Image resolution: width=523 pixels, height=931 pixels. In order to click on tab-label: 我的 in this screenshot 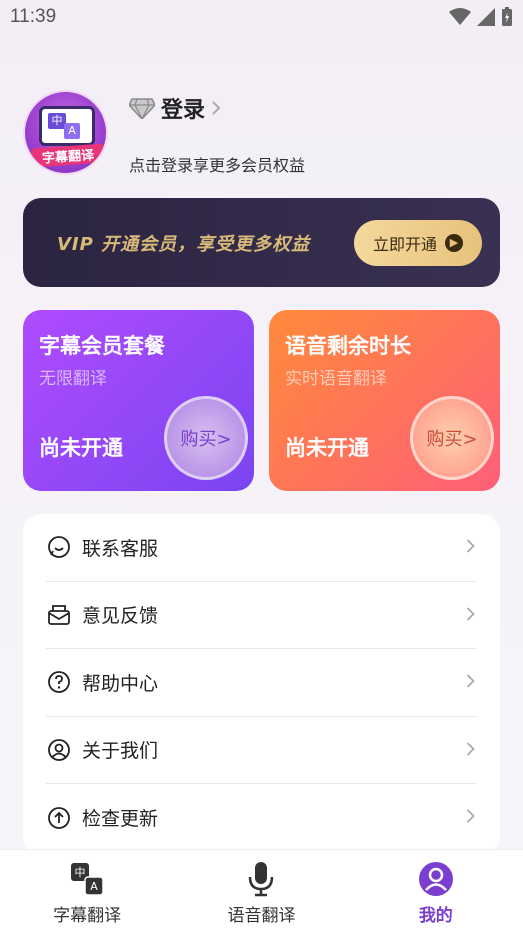, I will do `click(435, 916)`.